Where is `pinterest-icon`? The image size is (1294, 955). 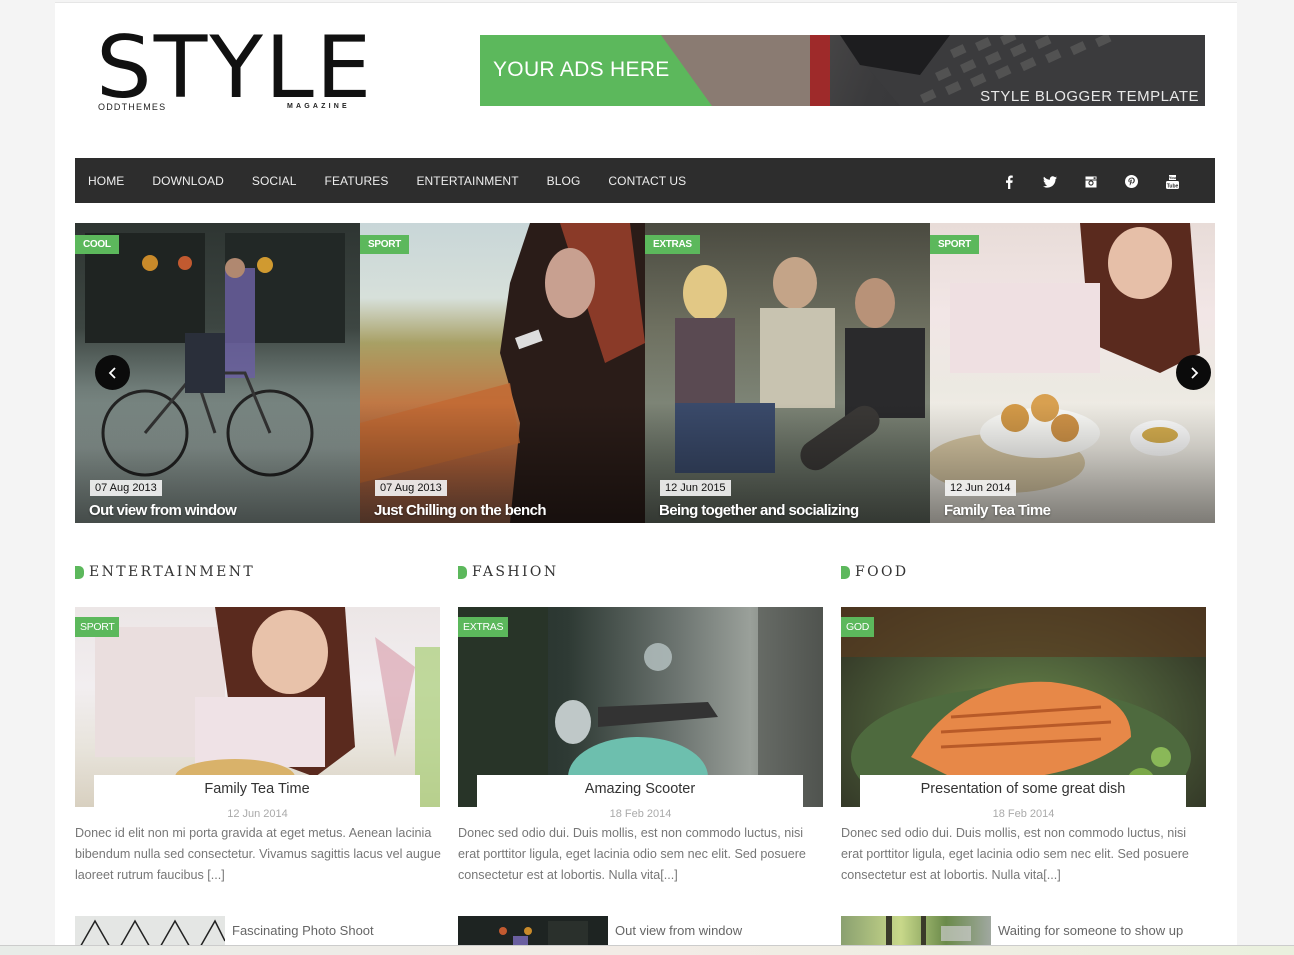 pinterest-icon is located at coordinates (1131, 181).